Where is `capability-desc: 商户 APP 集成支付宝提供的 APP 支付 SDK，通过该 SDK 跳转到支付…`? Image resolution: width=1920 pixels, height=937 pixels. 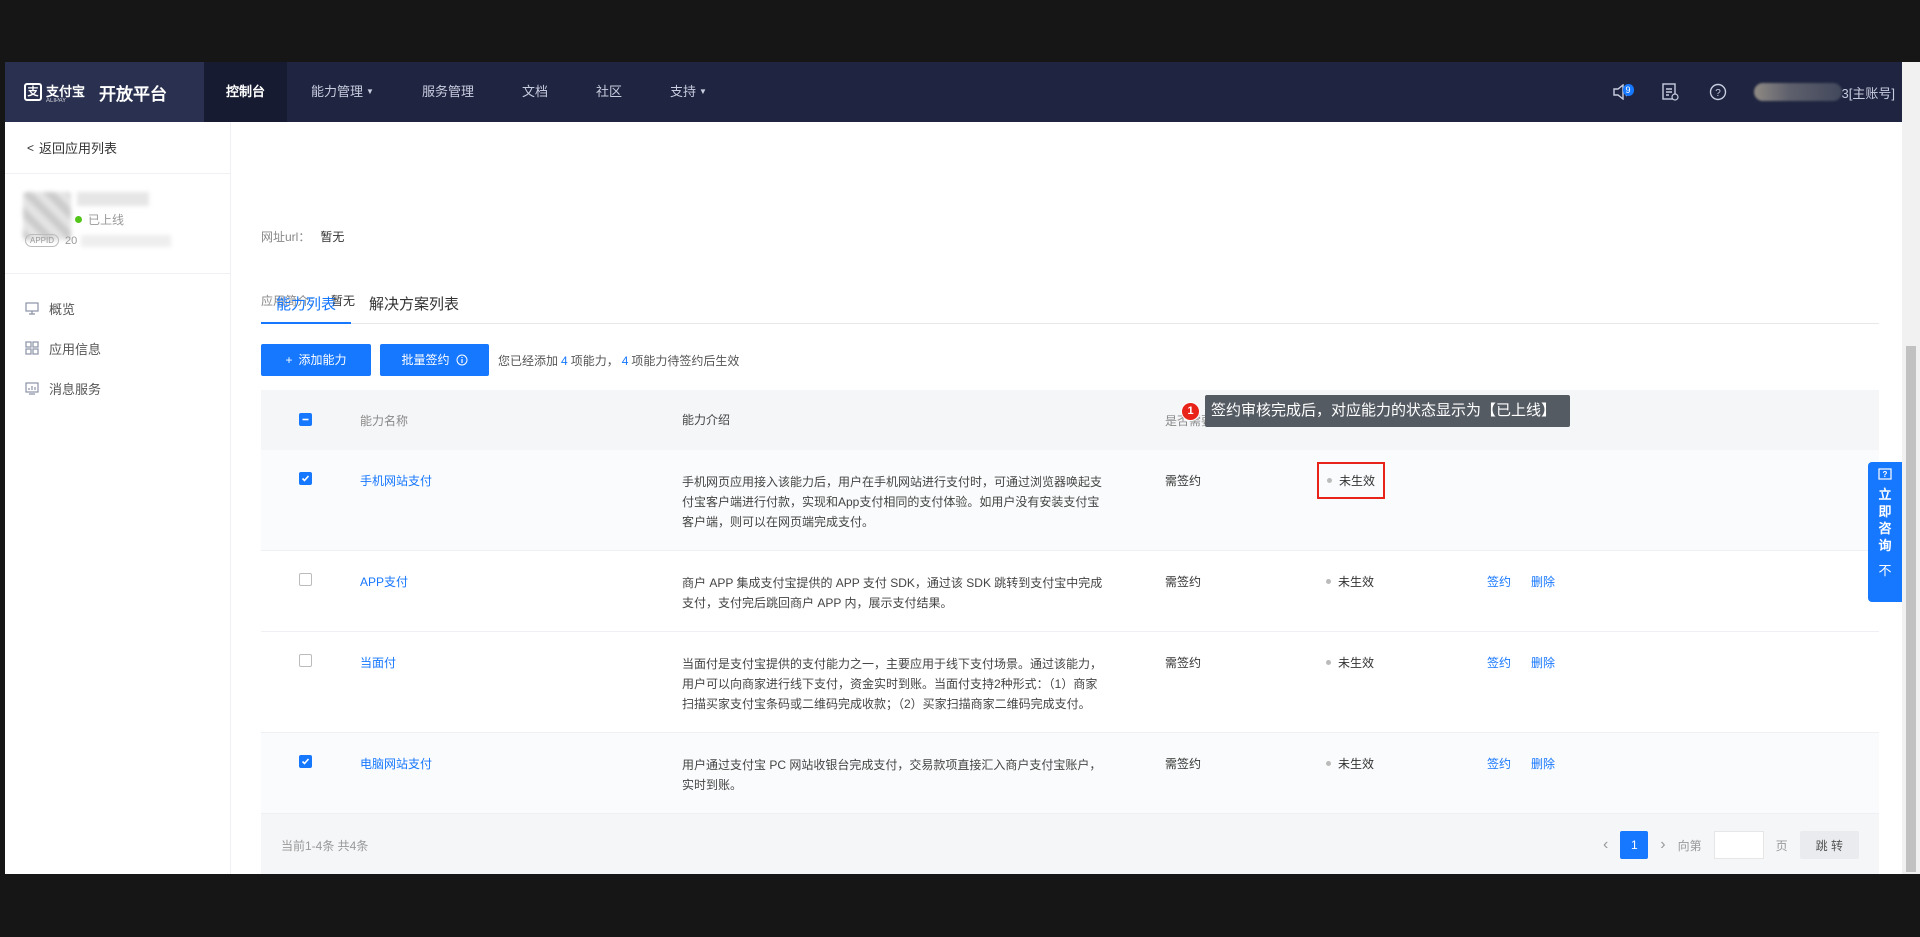
capability-desc: 商户 APP 集成支付宝提供的 APP 支付 SDK，通过该 SDK 跳转到支付… is located at coordinates (892, 593).